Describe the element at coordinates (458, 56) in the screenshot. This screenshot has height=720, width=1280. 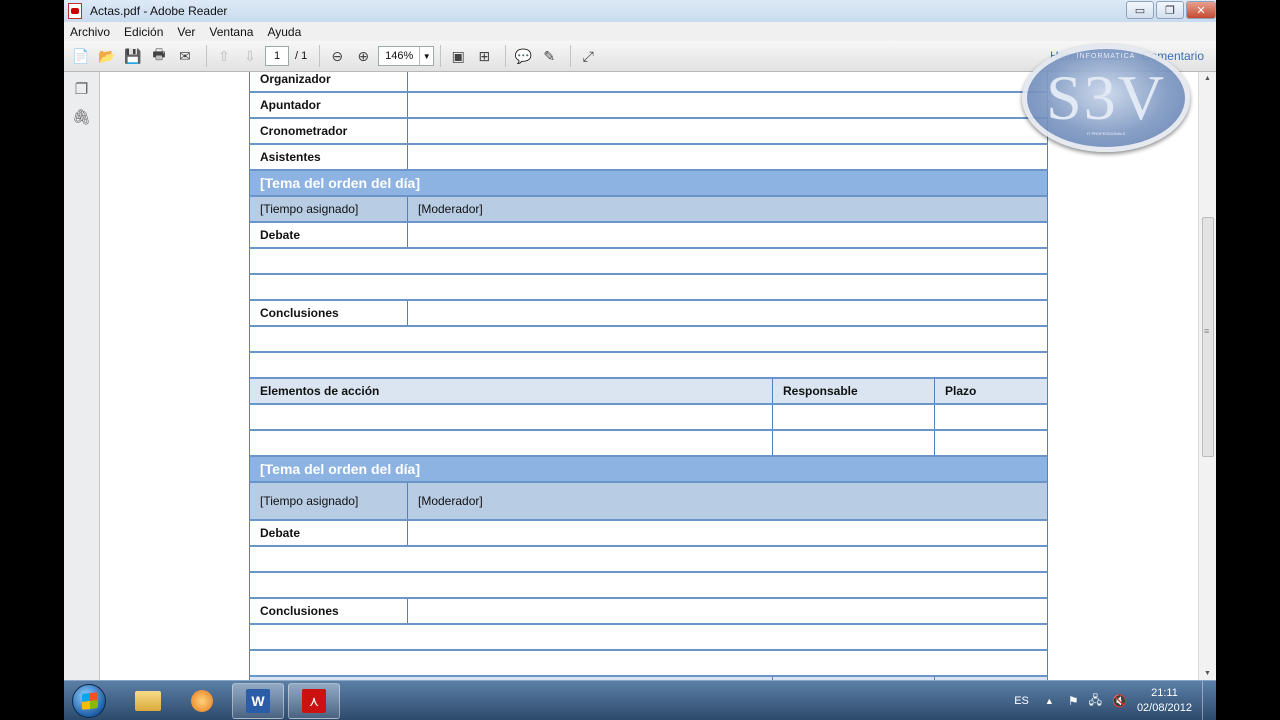
I see `fit-page-icon: ▣` at that location.